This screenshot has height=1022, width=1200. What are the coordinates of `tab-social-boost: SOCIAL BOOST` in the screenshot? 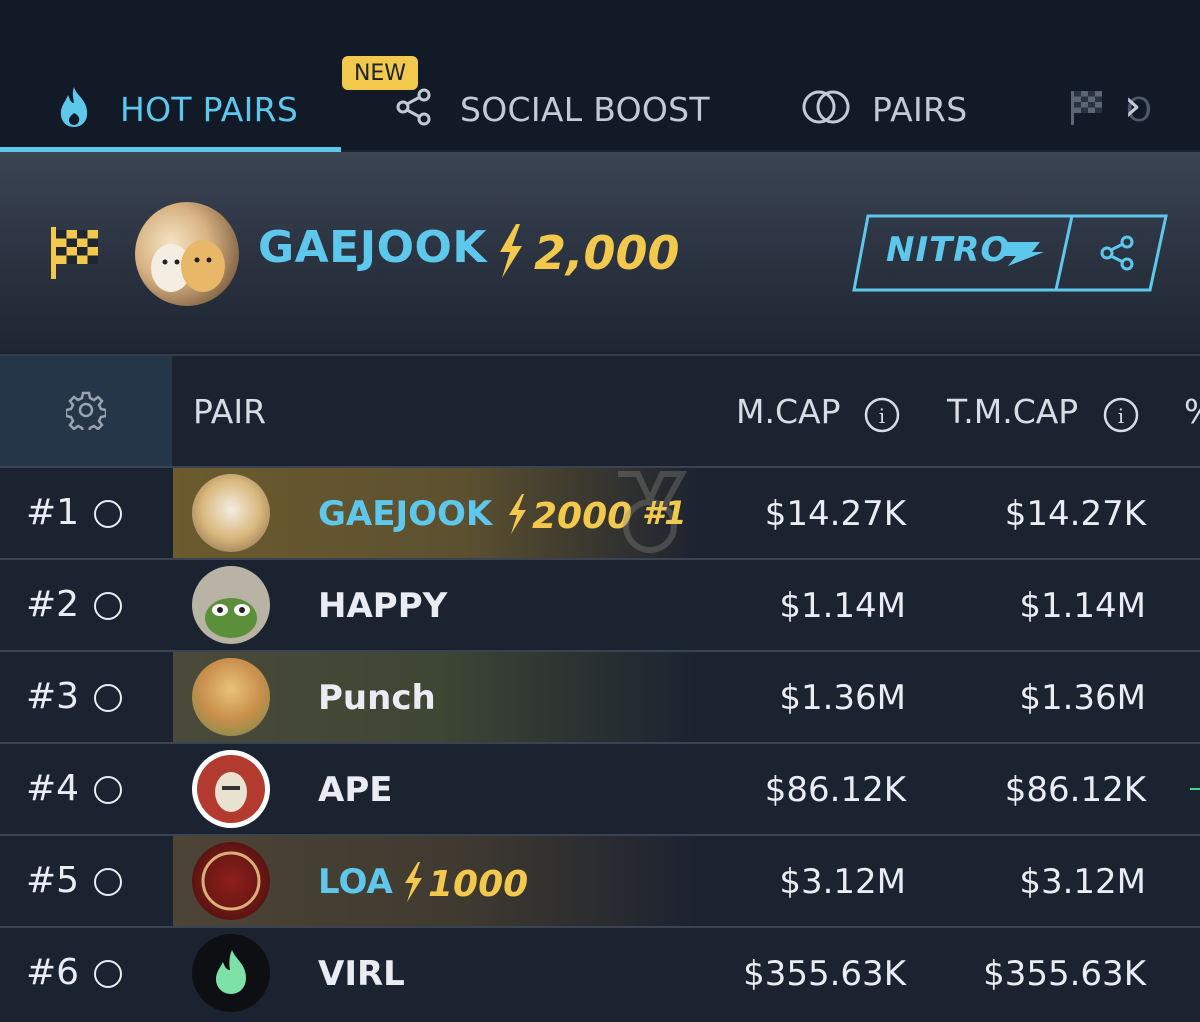 It's located at (553, 109).